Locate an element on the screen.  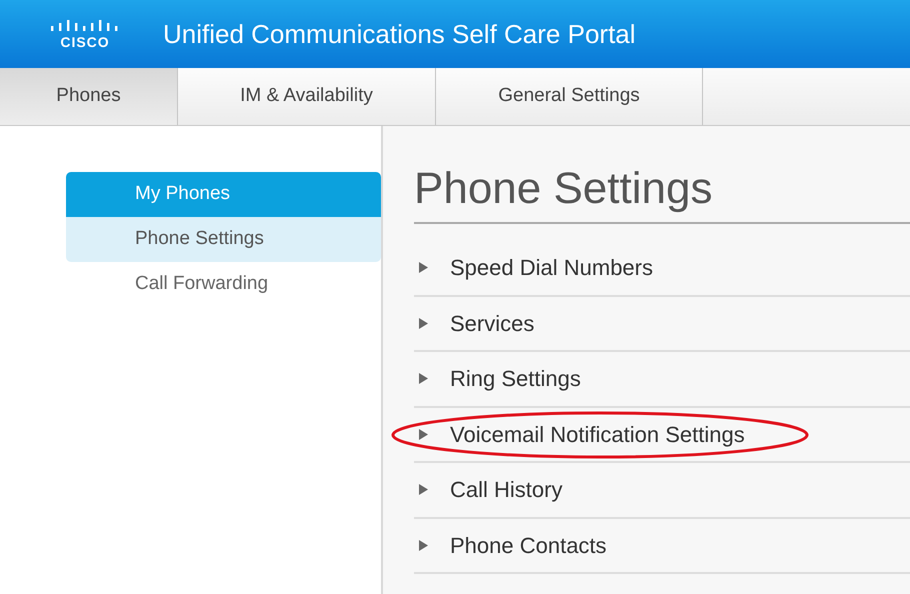
section-link: Services is located at coordinates (492, 323).